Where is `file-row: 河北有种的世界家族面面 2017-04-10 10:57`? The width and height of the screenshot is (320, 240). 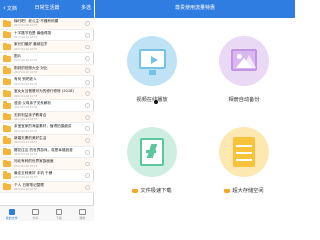 file-row: 河北有种的世界家族面面 2017-04-10 10:57 is located at coordinates (47, 164).